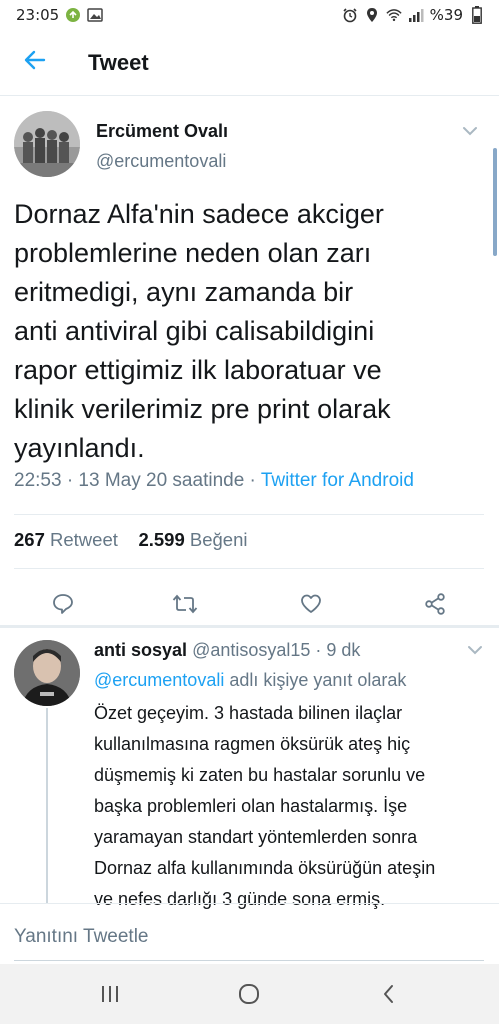  What do you see at coordinates (318, 680) in the screenshot?
I see `reply-to-suffix: adlı kişiye yanıt olarak` at bounding box center [318, 680].